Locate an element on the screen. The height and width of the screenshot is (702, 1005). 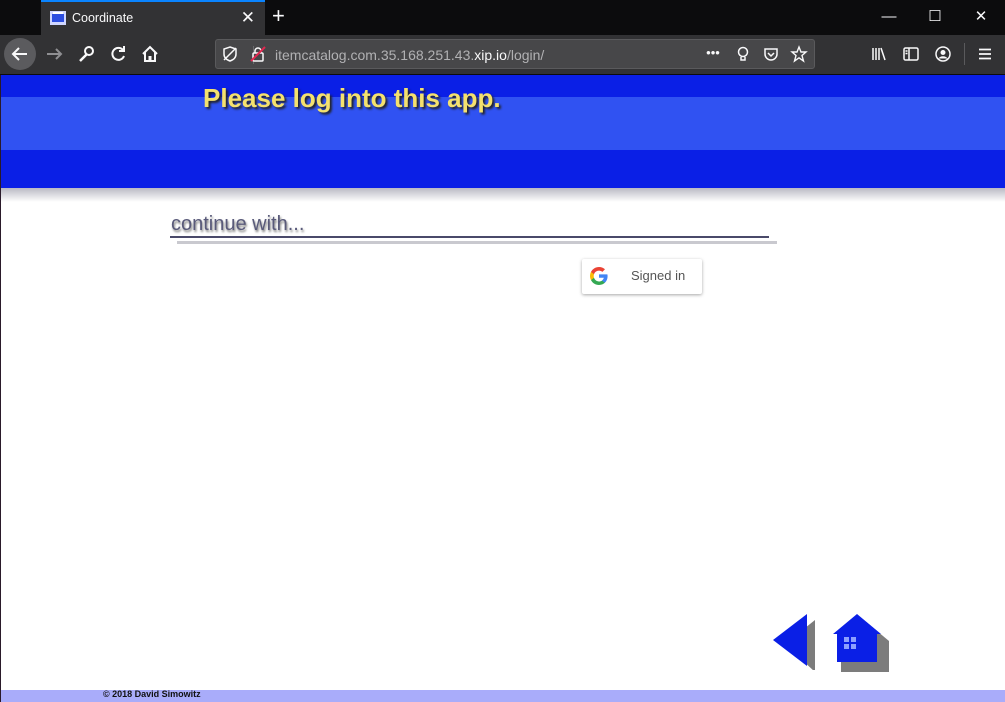
reload-icon is located at coordinates (118, 53).